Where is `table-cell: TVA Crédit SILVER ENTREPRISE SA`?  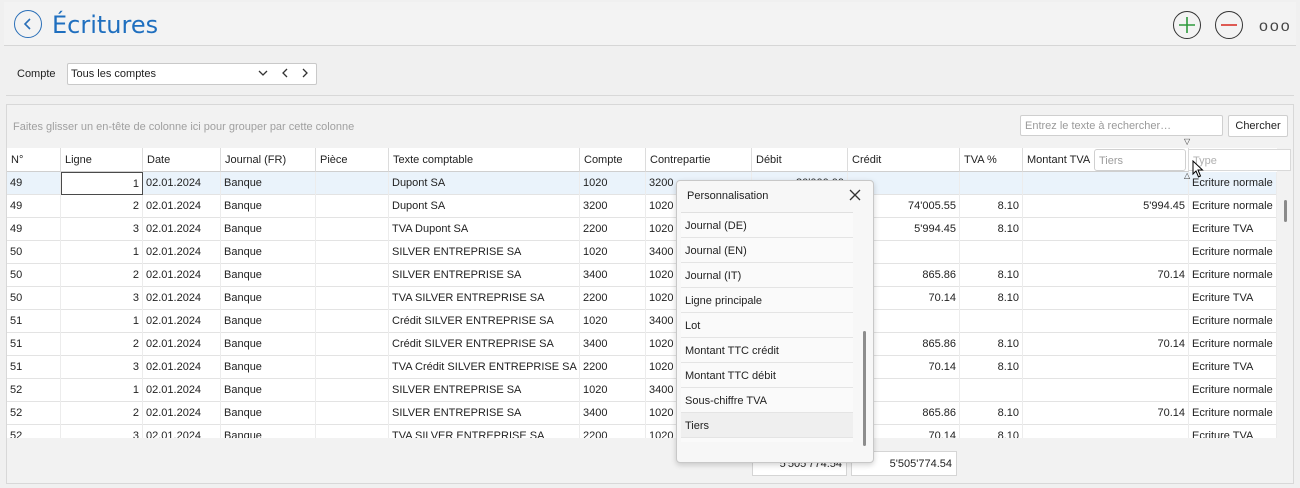 table-cell: TVA Crédit SILVER ENTREPRISE SA is located at coordinates (484, 367).